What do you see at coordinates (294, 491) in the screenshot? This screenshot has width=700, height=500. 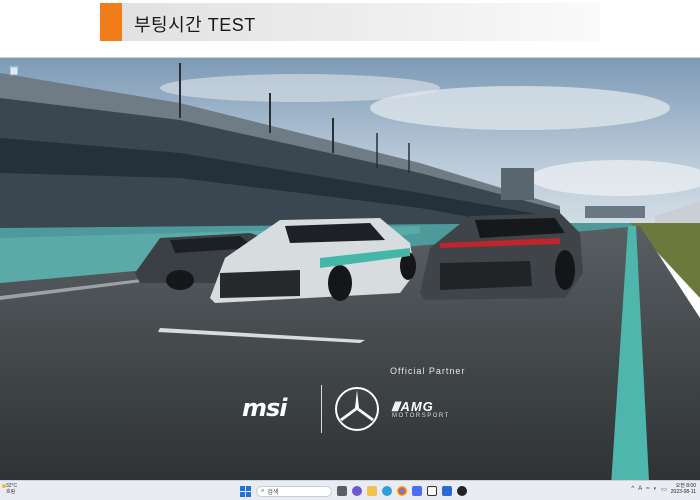 I see `taskbar-search-input: ⌕ 검색` at bounding box center [294, 491].